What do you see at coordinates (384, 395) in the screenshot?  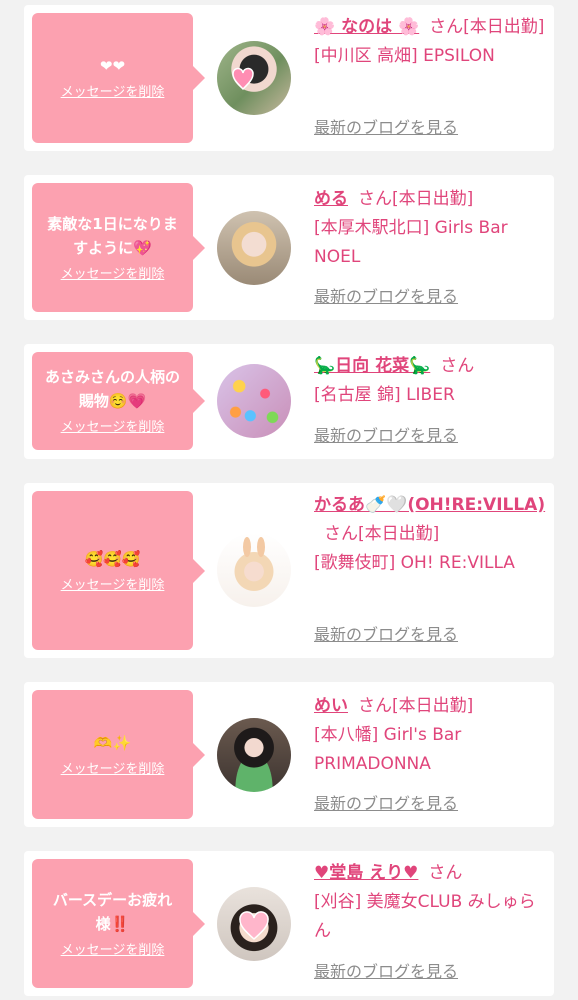 I see `shop-location: [名古屋 錦] LIBER` at bounding box center [384, 395].